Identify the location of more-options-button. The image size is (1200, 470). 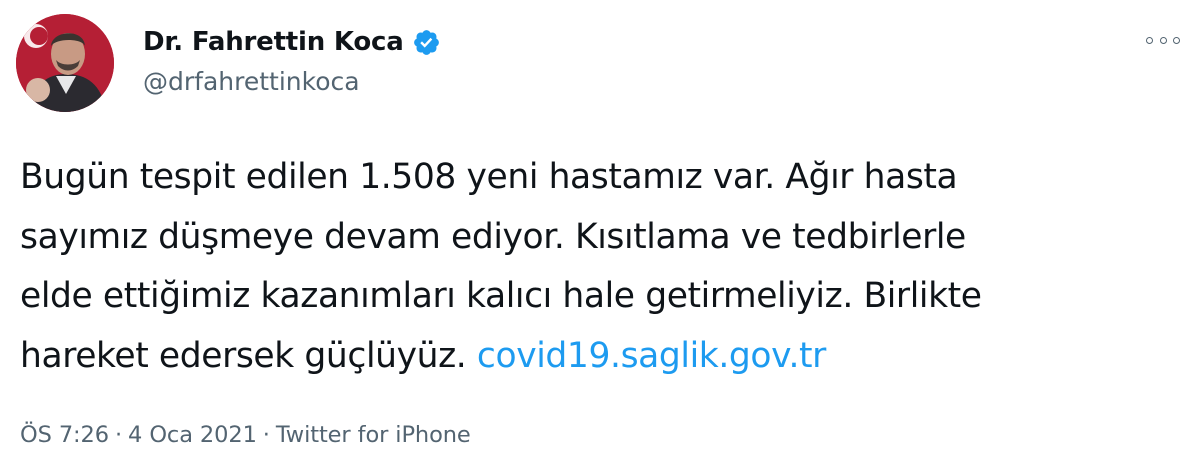
(1163, 40).